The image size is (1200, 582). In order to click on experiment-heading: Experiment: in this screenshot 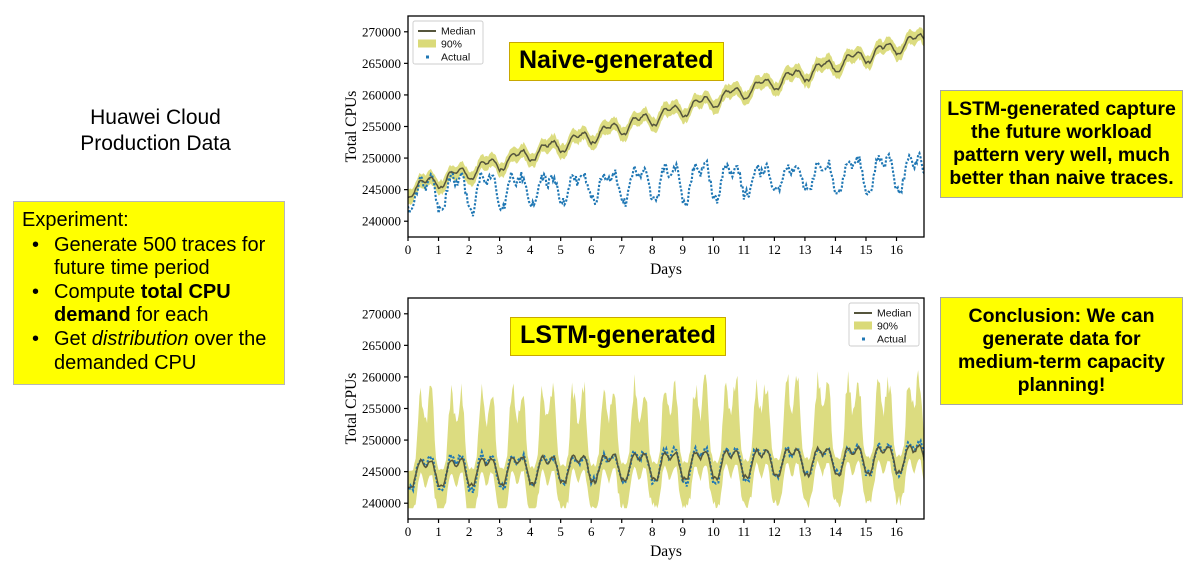, I will do `click(75, 220)`.